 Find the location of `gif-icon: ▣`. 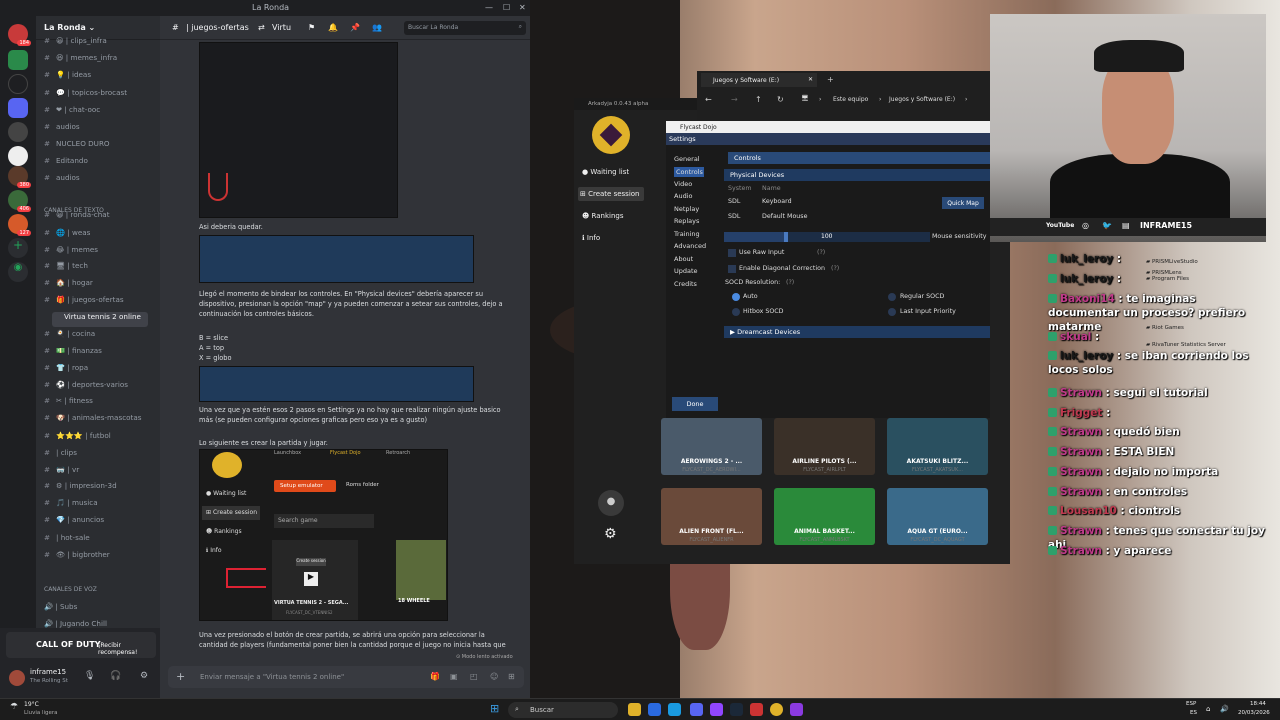

gif-icon: ▣ is located at coordinates (454, 676).